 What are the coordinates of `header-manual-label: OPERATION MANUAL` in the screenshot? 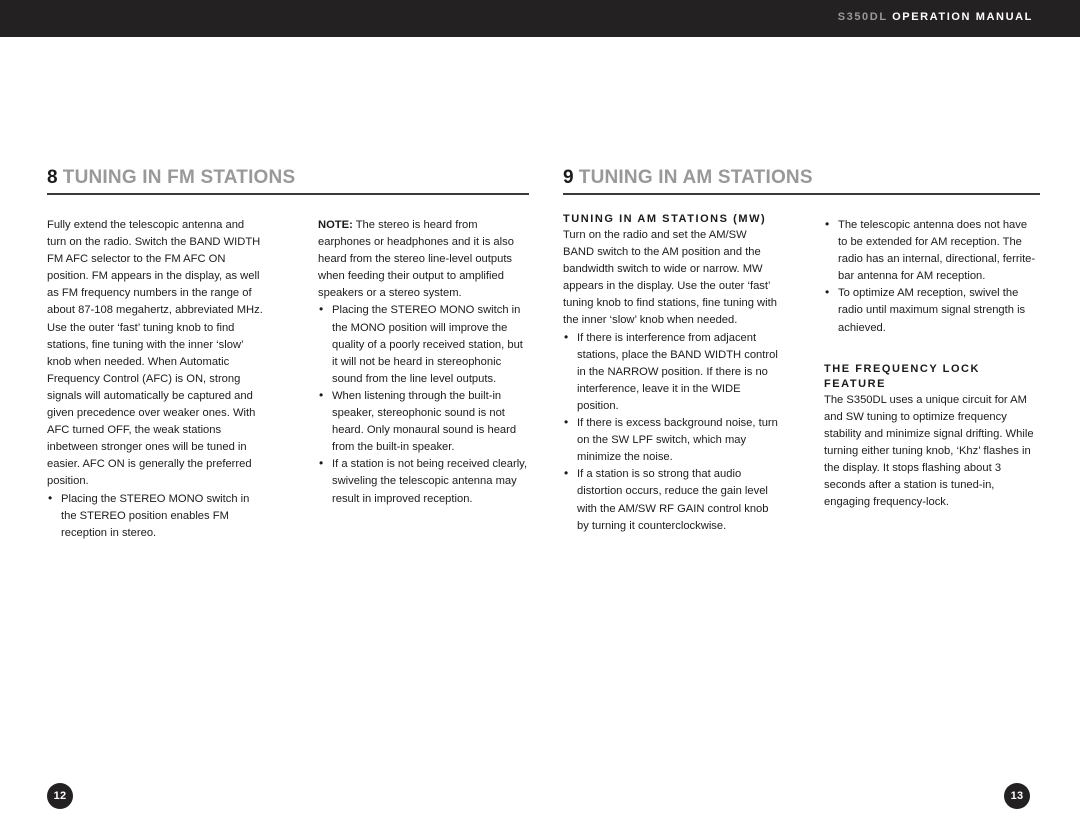 It's located at (962, 17).